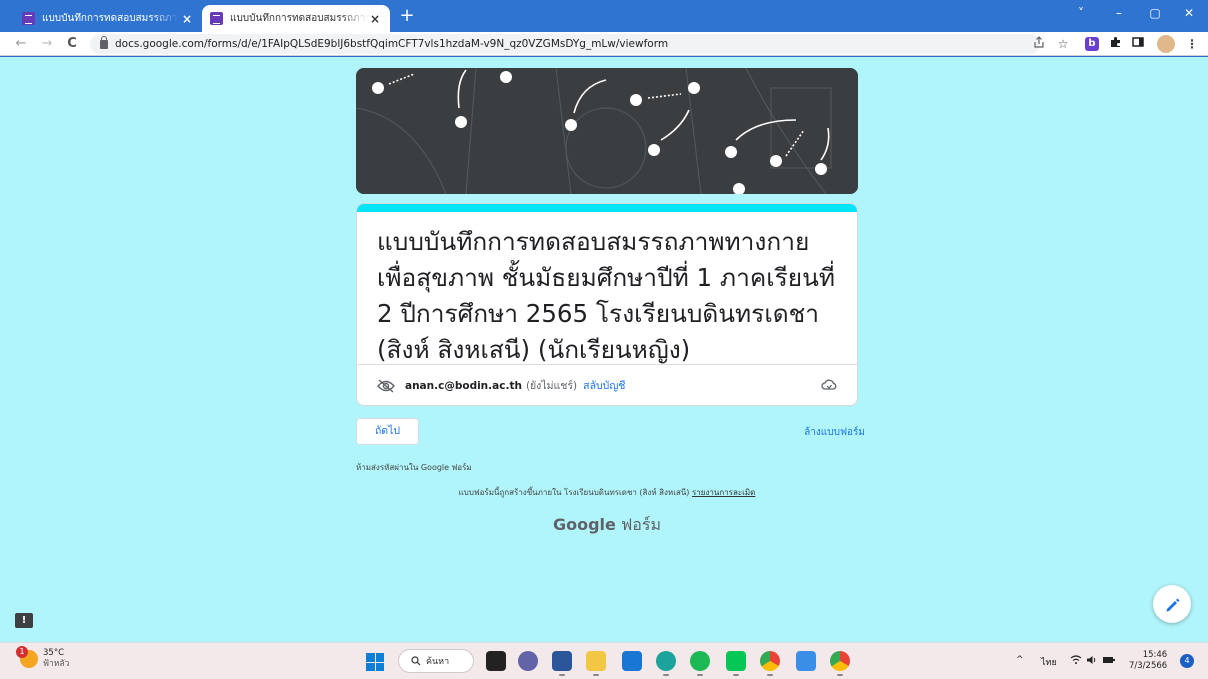 This screenshot has width=1208, height=679. I want to click on title-card-accent-bar, so click(607, 208).